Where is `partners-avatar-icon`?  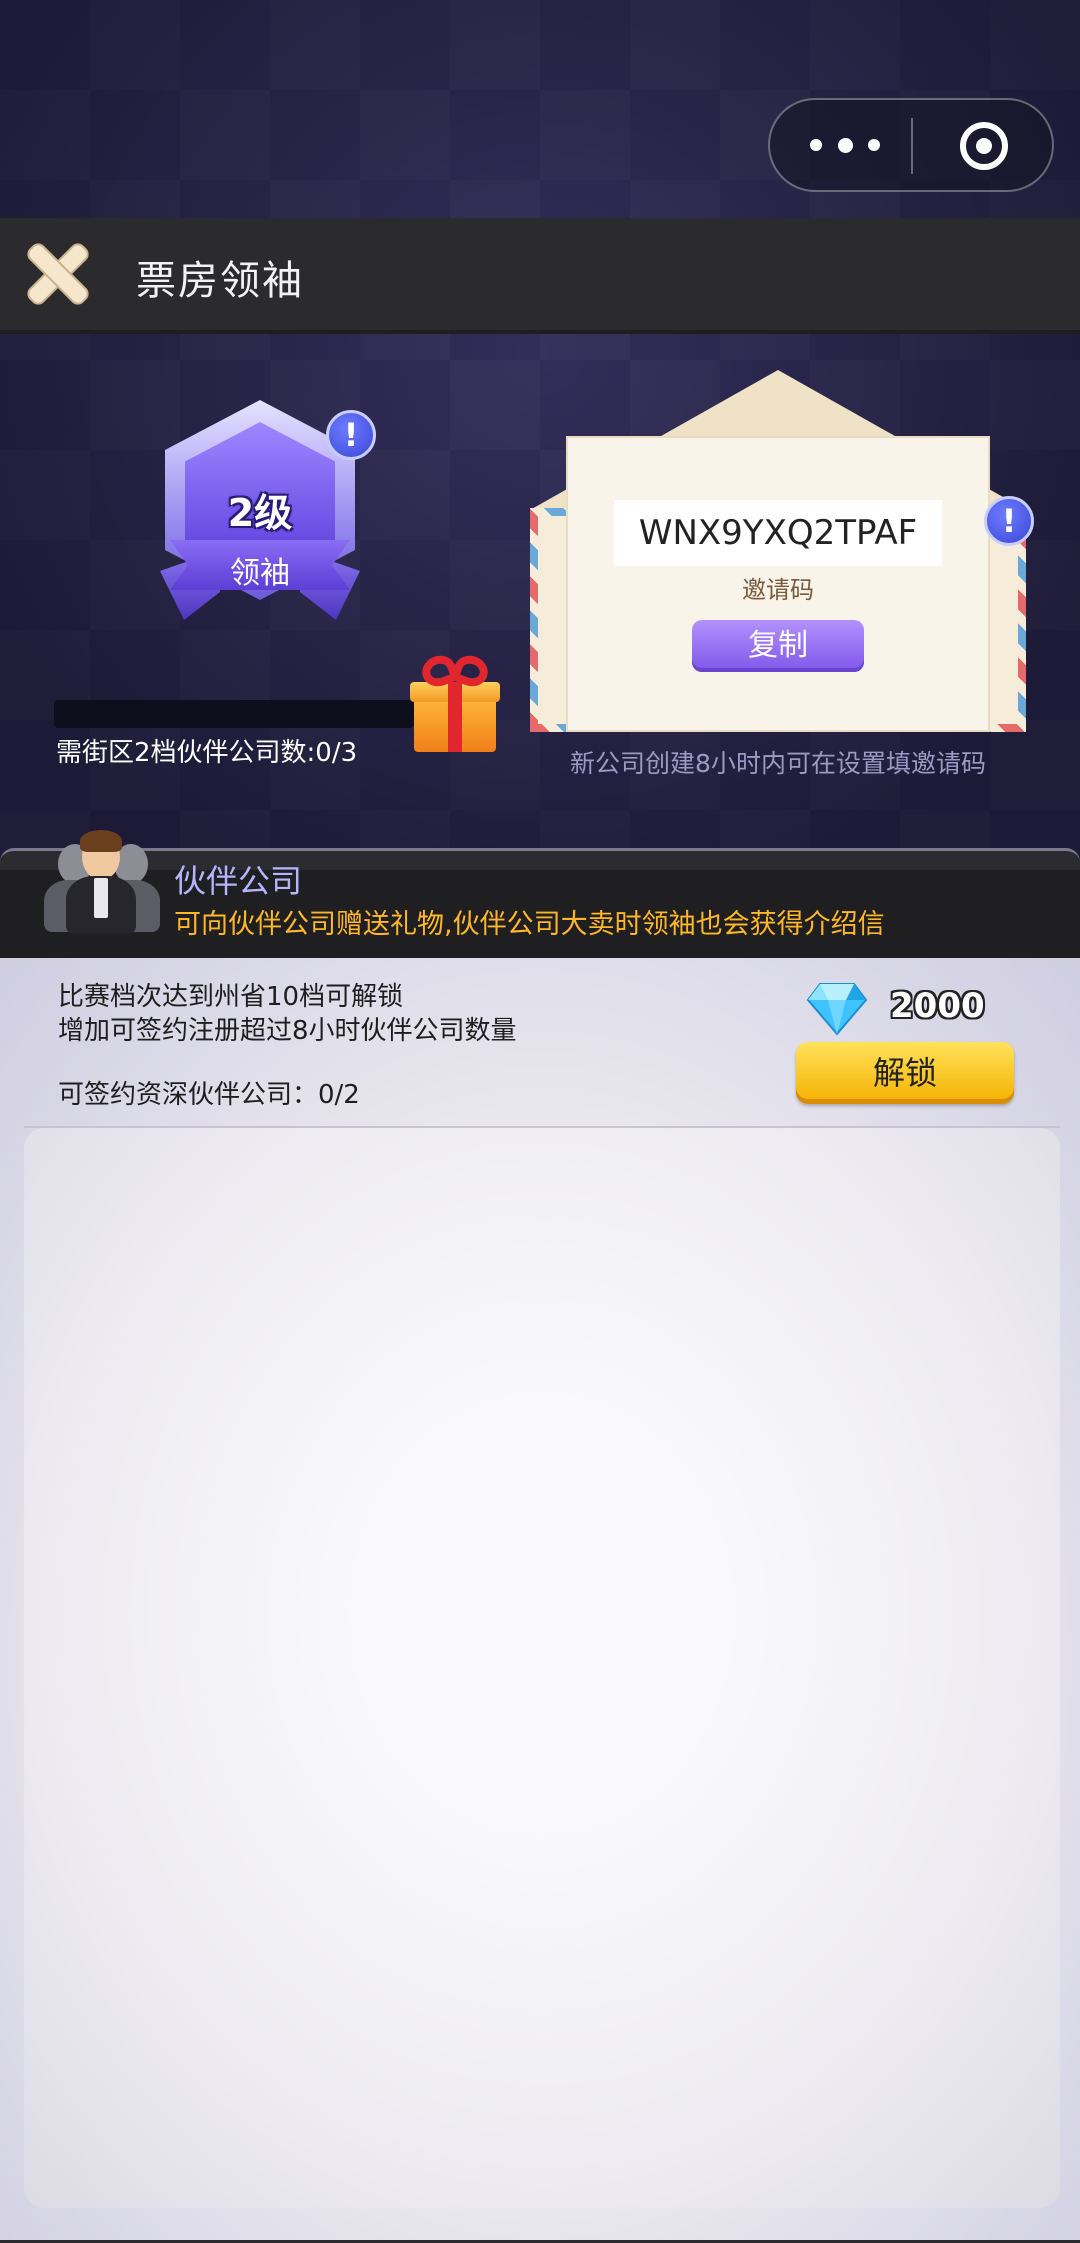
partners-avatar-icon is located at coordinates (102, 882).